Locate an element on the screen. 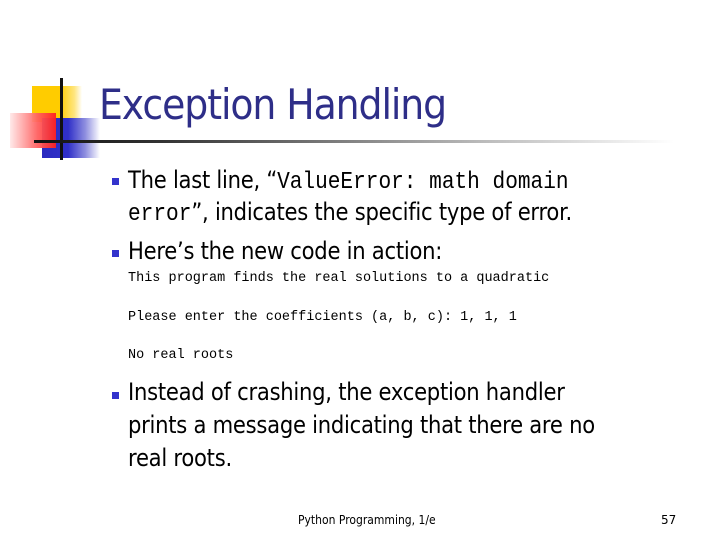  bullet-1-line-1: The last line, “ValueError: math domain is located at coordinates (348, 181).